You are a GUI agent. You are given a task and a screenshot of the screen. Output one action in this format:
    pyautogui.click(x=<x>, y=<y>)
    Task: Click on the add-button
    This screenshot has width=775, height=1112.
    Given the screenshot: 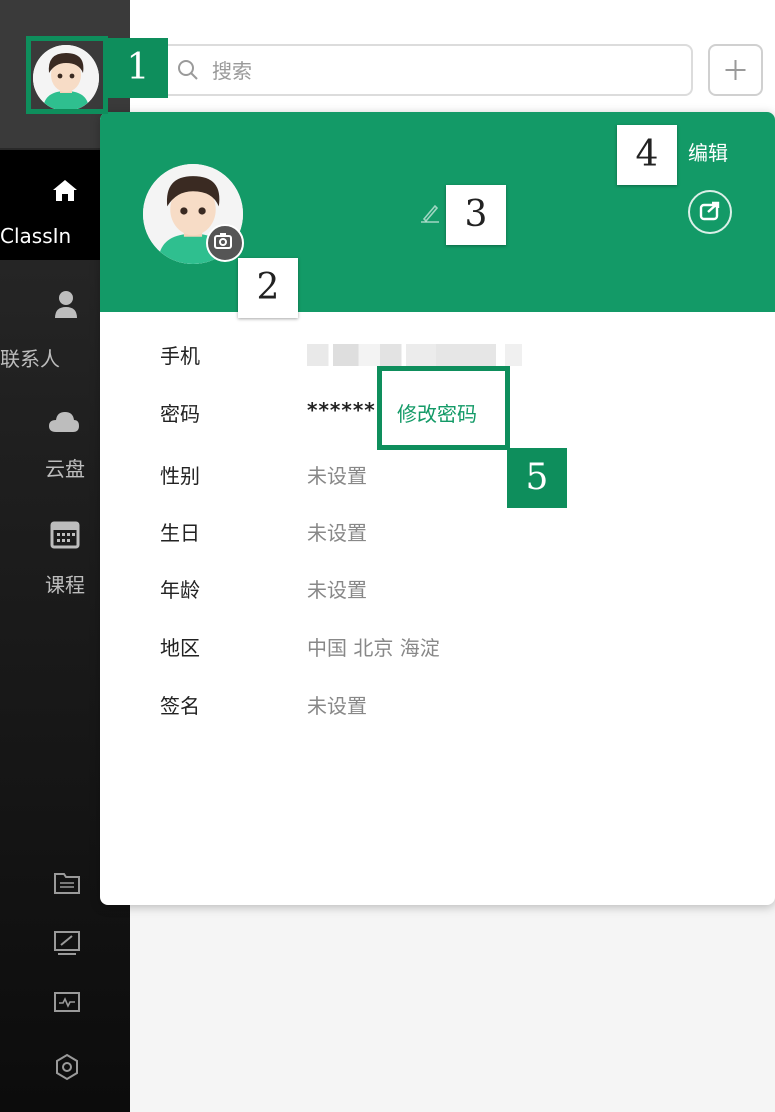 What is the action you would take?
    pyautogui.click(x=735, y=70)
    